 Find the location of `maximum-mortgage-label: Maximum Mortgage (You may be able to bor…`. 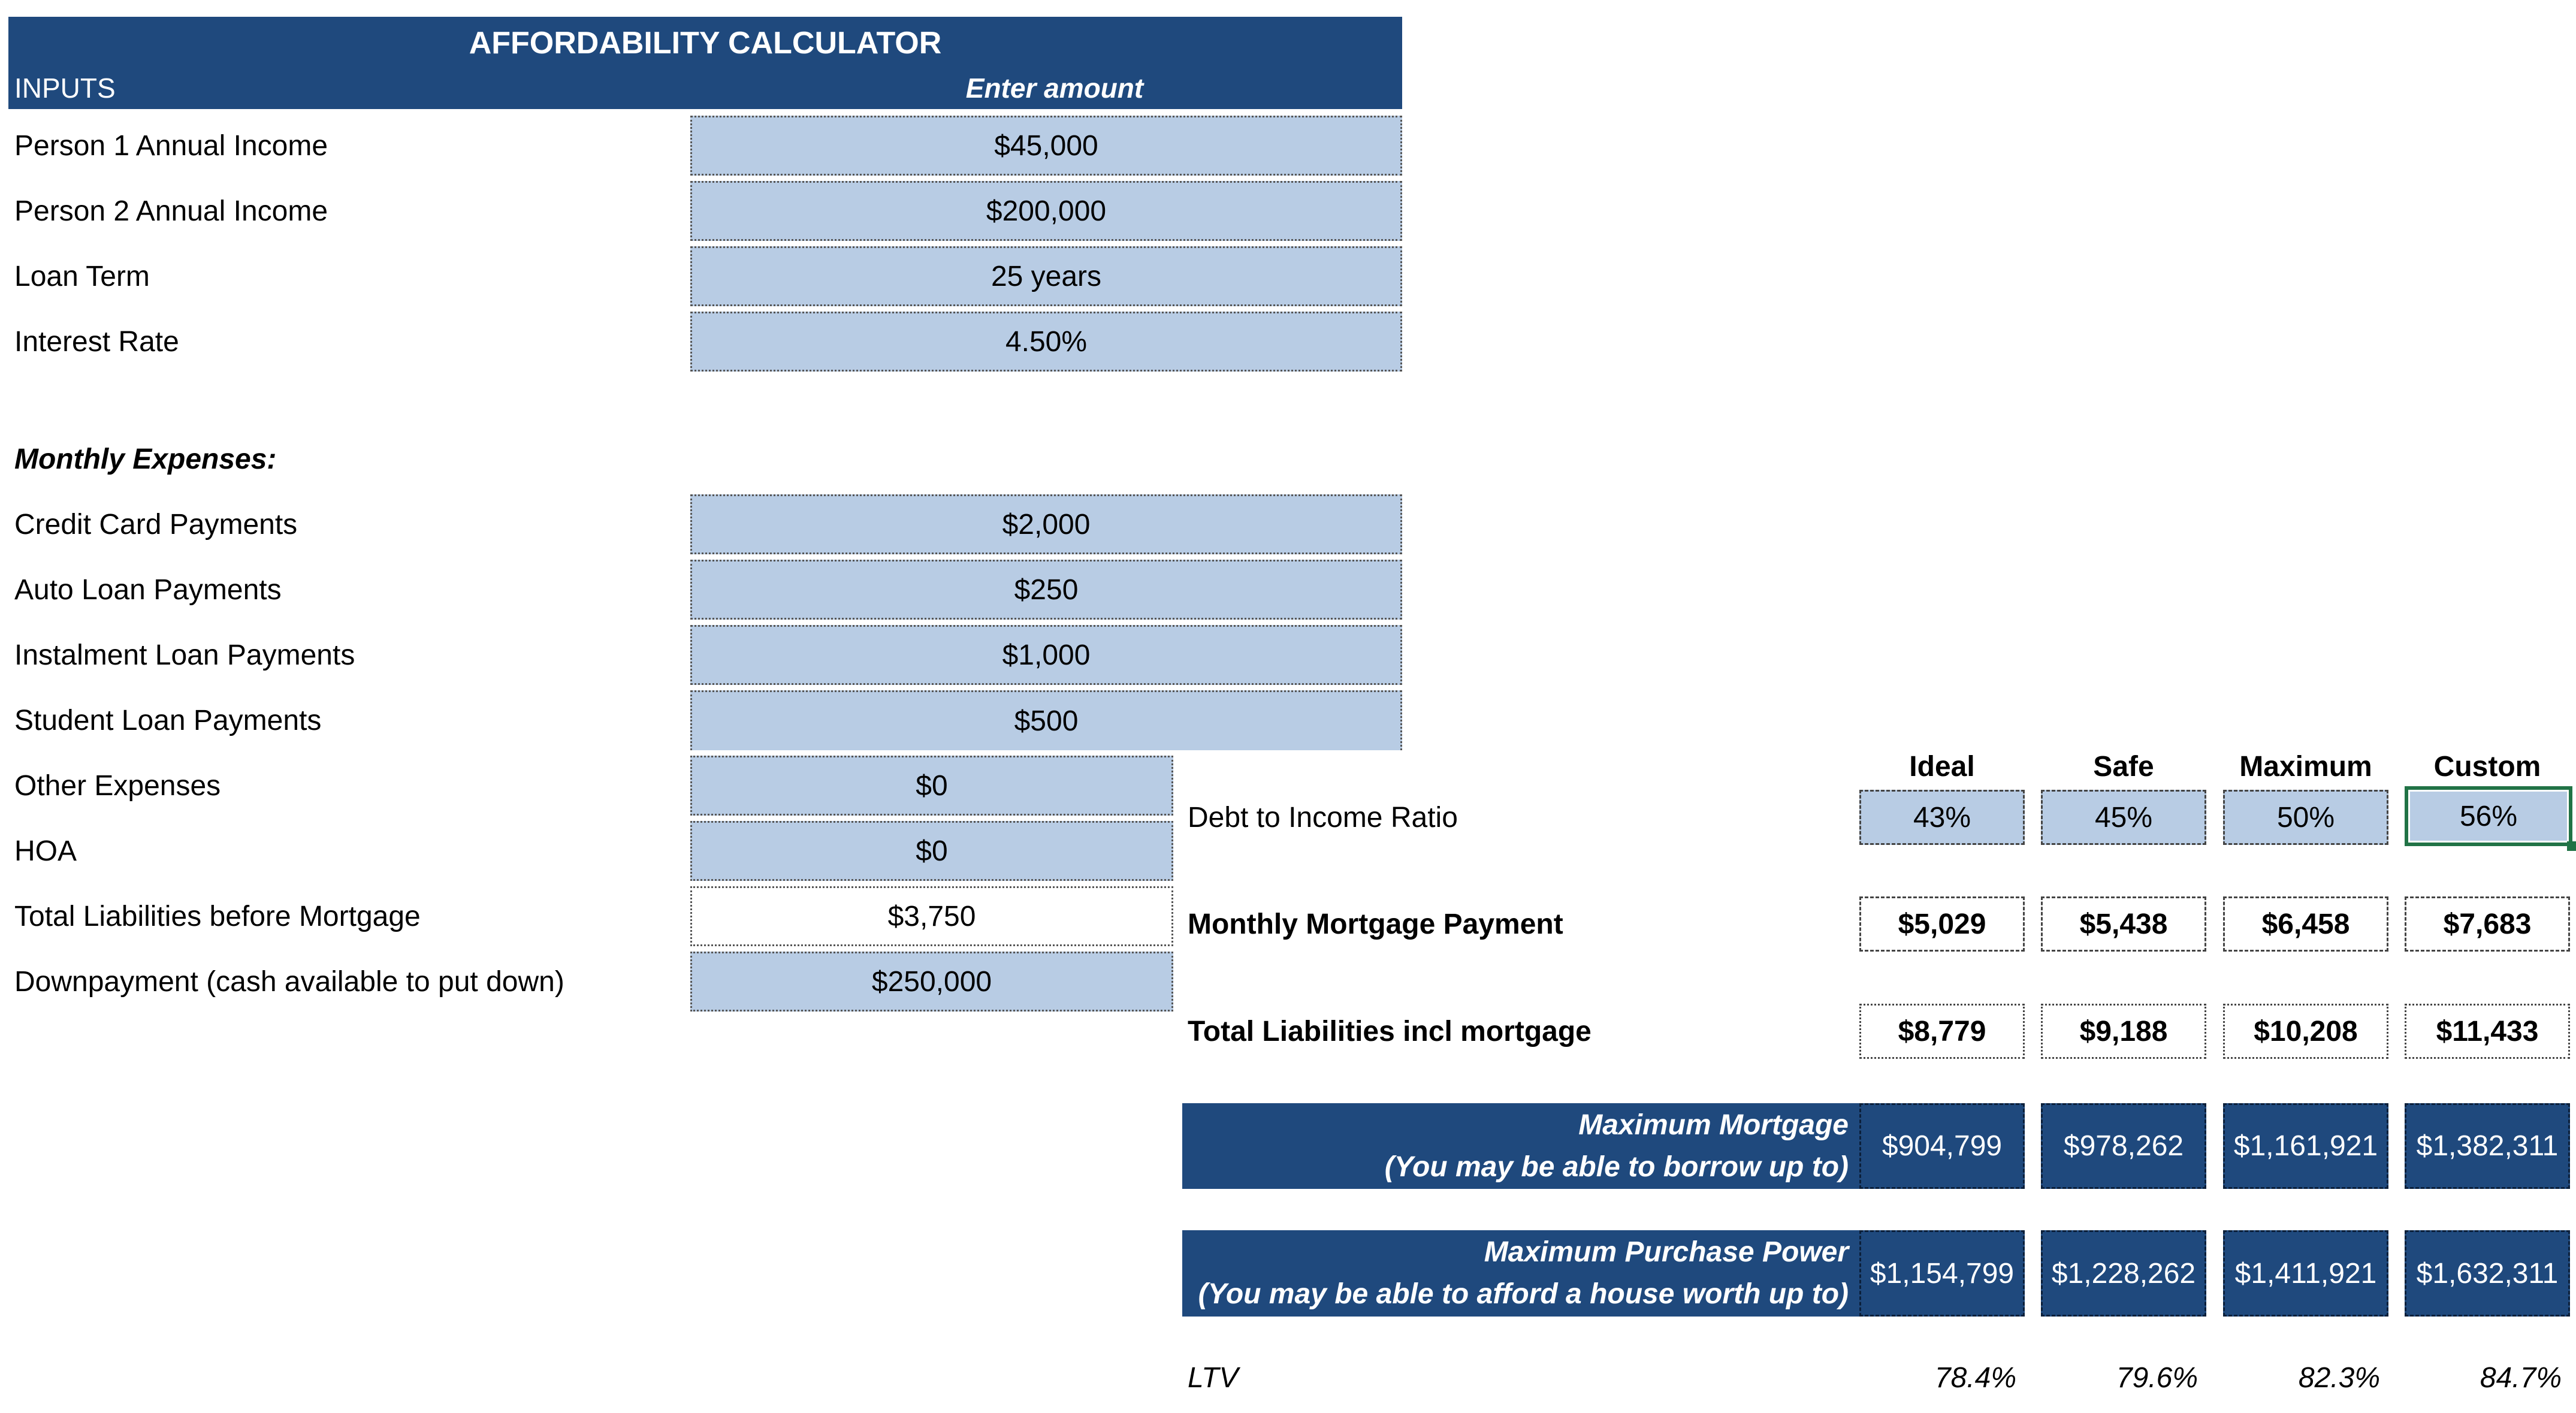

maximum-mortgage-label: Maximum Mortgage (You may be able to bor… is located at coordinates (1521, 1146).